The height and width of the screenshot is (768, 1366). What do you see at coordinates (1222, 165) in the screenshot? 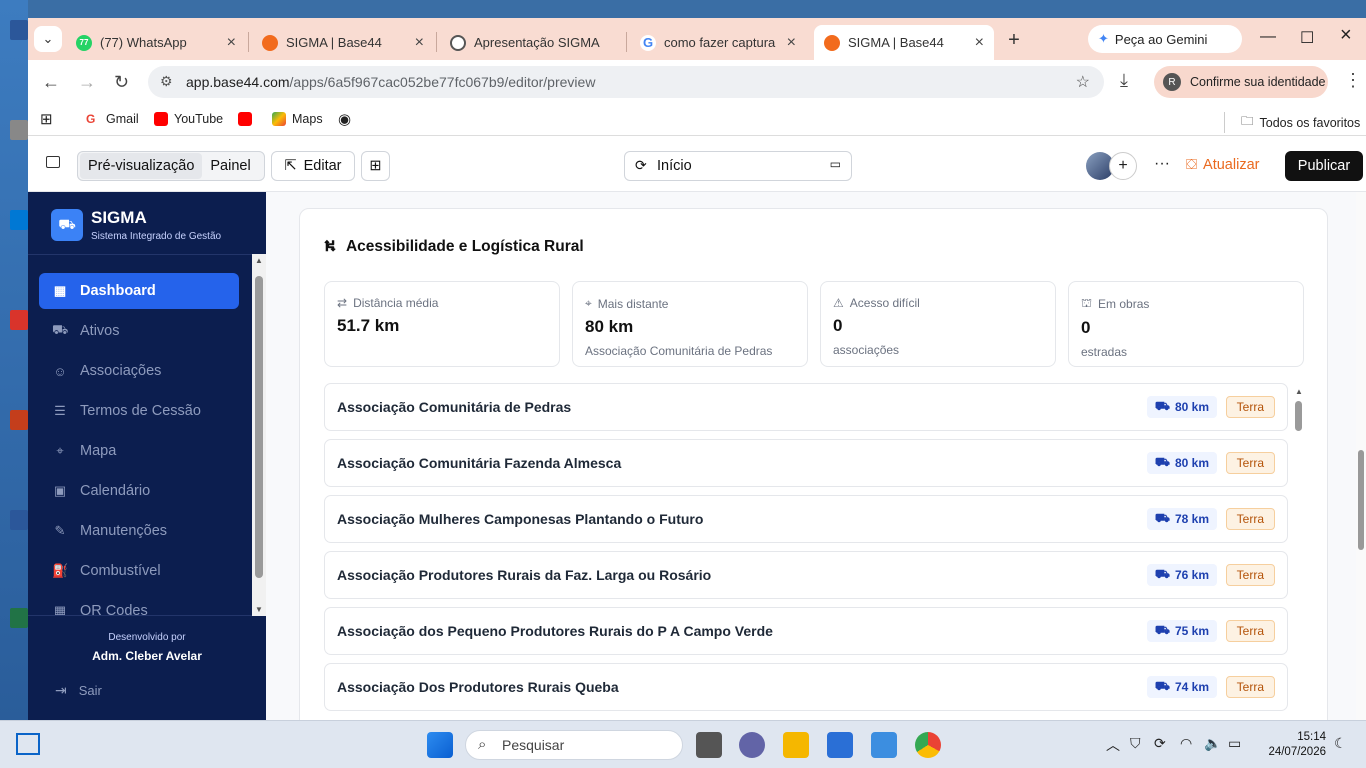
I see `update-button: ⛋ Atualizar` at bounding box center [1222, 165].